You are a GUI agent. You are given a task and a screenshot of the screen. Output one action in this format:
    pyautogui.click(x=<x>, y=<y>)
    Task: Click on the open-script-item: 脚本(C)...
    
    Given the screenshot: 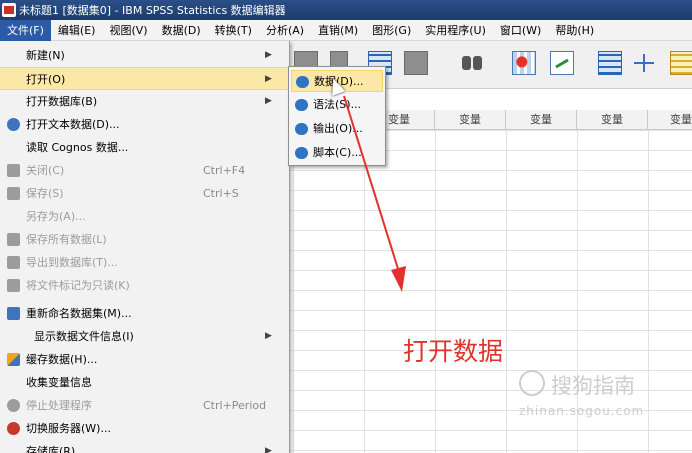 What is the action you would take?
    pyautogui.click(x=337, y=153)
    